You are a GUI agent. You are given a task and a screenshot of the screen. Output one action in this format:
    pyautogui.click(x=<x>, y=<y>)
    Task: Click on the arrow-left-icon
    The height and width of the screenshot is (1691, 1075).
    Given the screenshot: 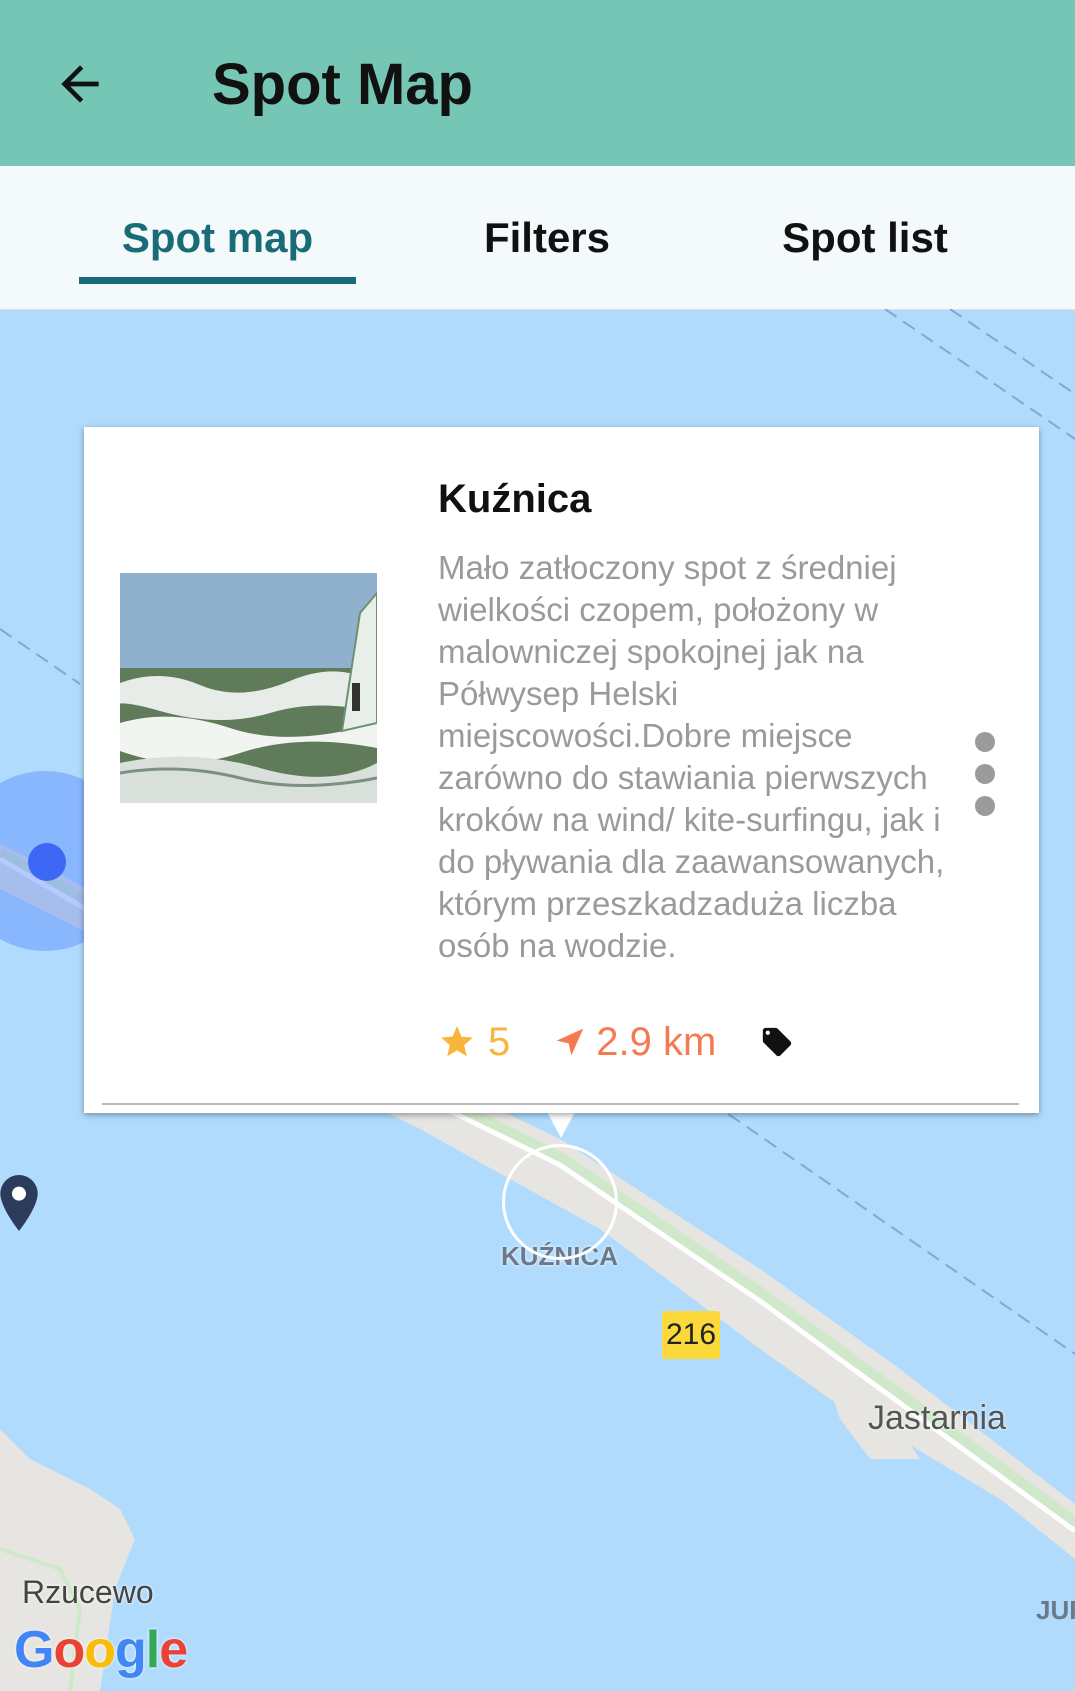 What is the action you would take?
    pyautogui.click(x=80, y=84)
    